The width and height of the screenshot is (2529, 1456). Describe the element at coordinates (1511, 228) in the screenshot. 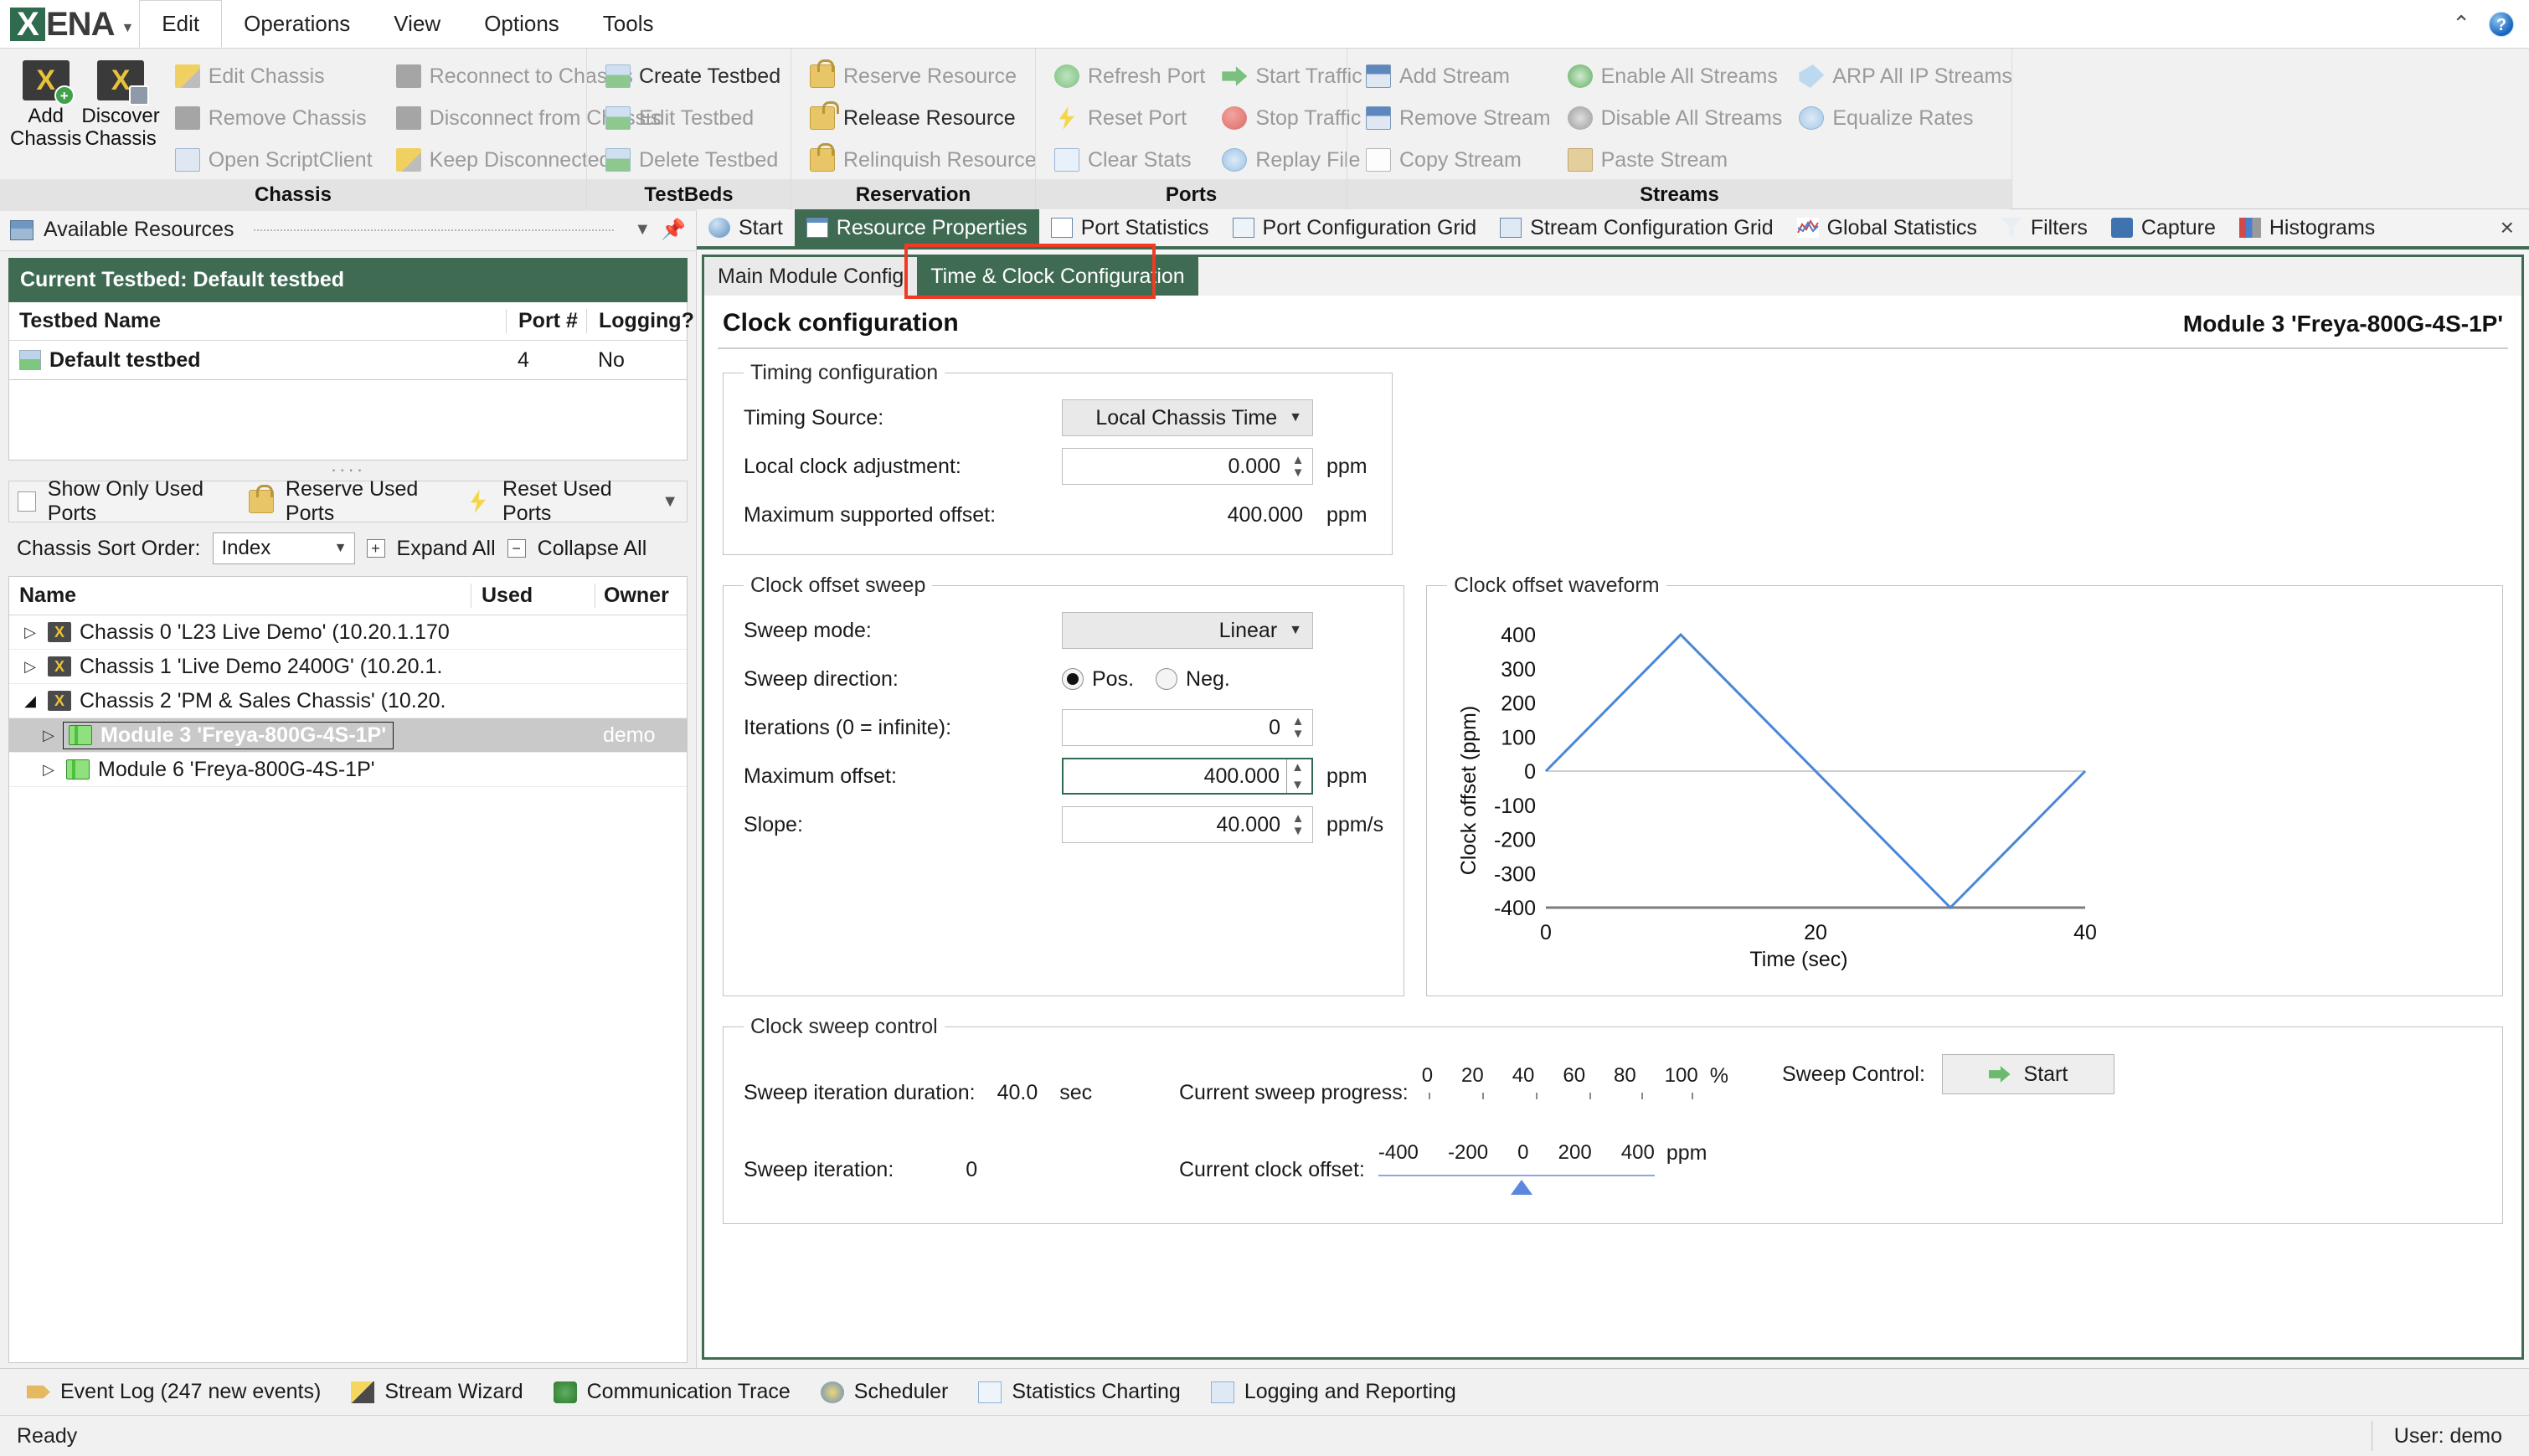

I see `stream-grid-icon` at that location.